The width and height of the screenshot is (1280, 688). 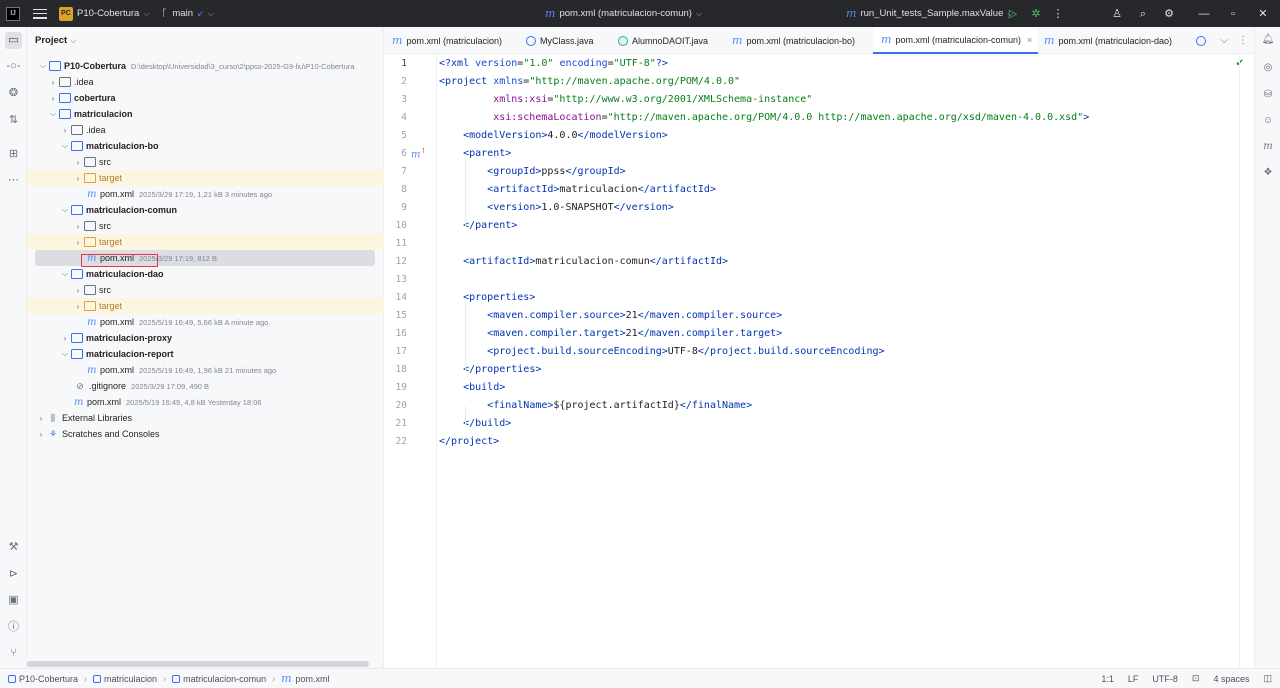 What do you see at coordinates (1013, 14) in the screenshot?
I see `run-icon: ▷` at bounding box center [1013, 14].